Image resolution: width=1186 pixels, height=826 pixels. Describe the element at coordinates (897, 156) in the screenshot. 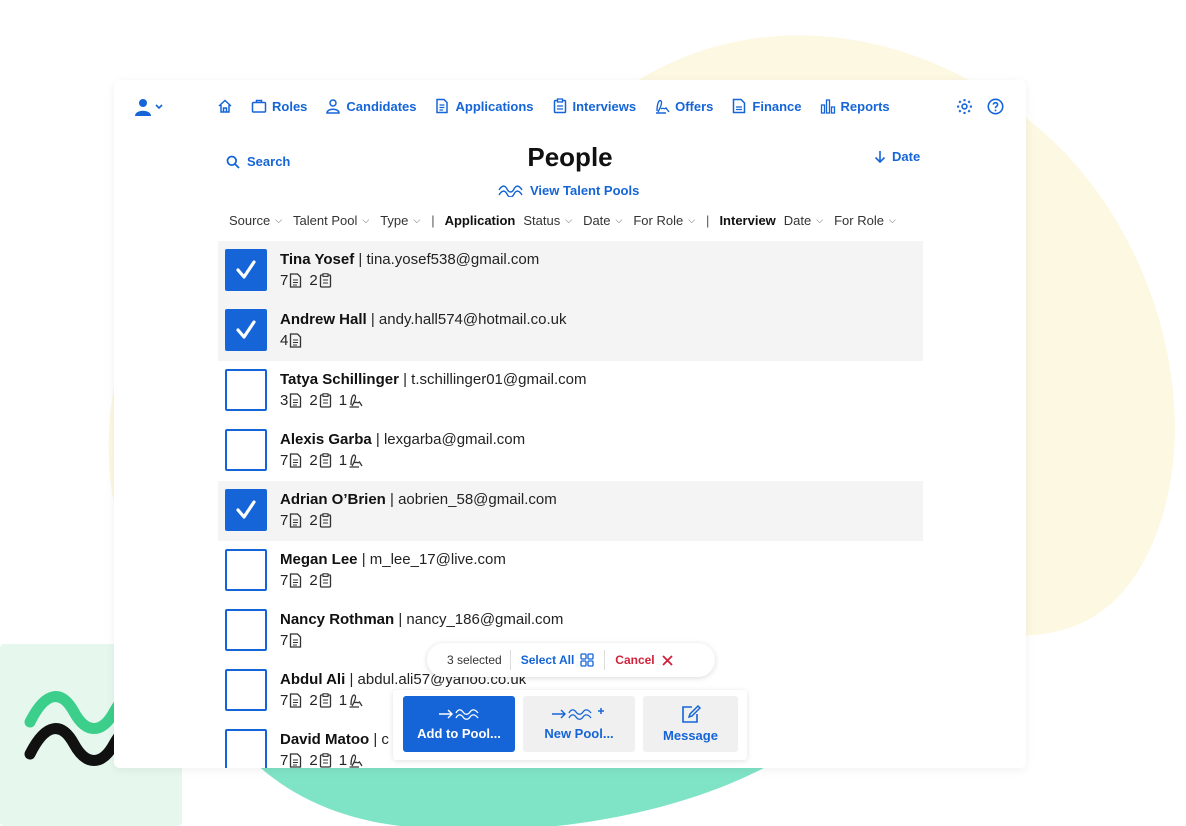

I see `sort-date-button: Date` at that location.